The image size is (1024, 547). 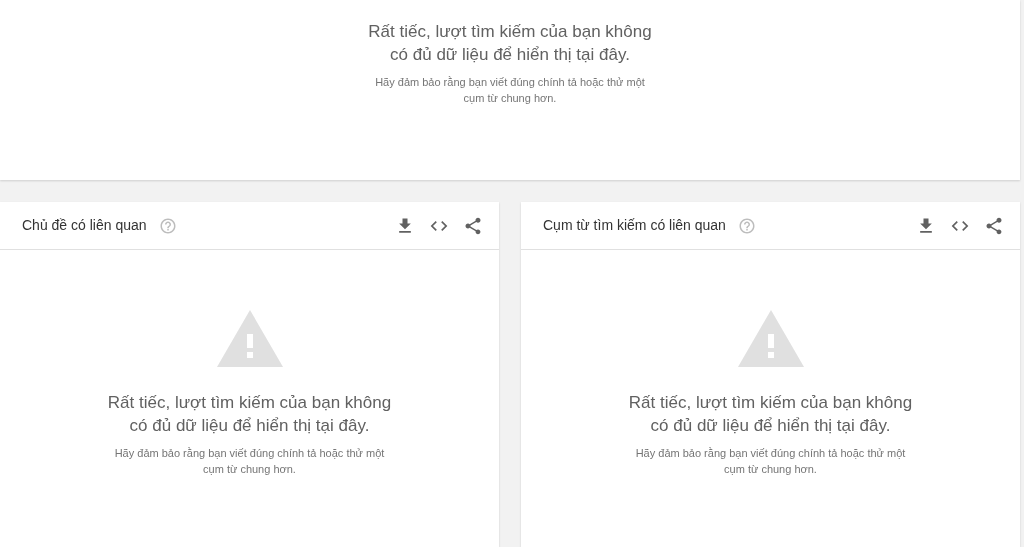 What do you see at coordinates (84, 225) in the screenshot?
I see `panel-title: Chủ đề có liên quan` at bounding box center [84, 225].